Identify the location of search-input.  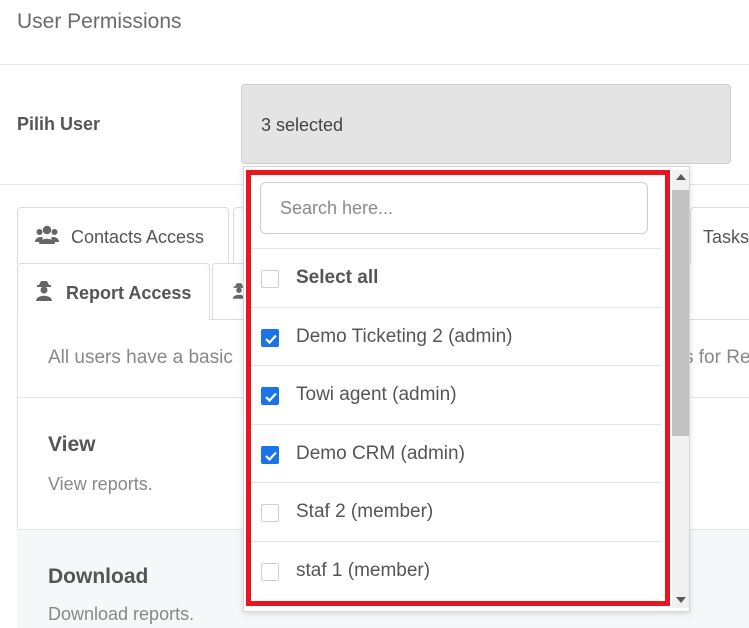
(454, 208).